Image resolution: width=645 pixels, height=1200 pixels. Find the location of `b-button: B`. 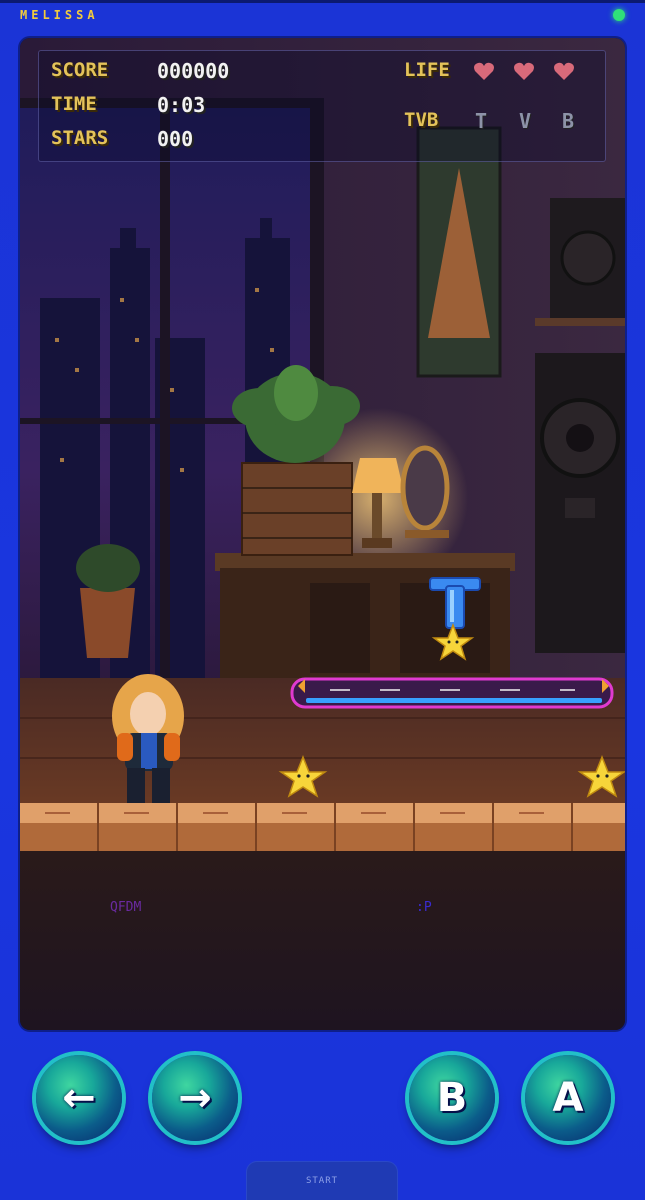

b-button: B is located at coordinates (452, 1098).